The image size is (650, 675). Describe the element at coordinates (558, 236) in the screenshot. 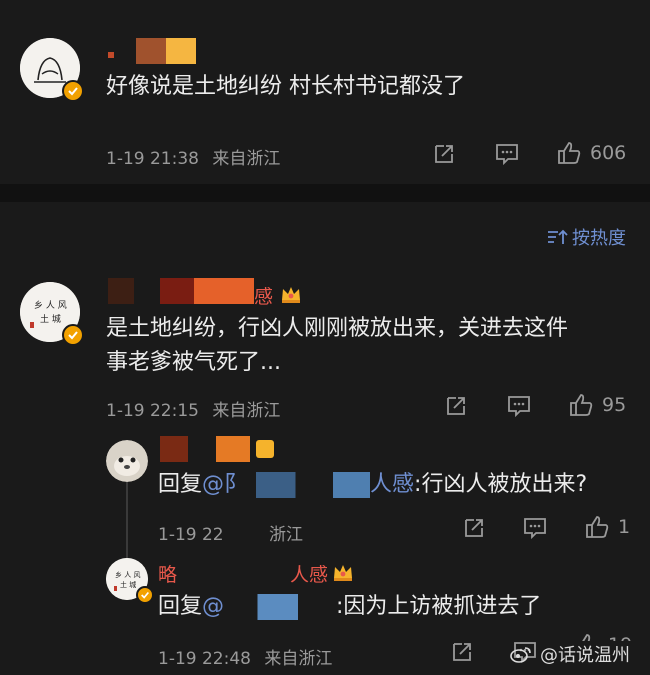

I see `sort-icon` at that location.